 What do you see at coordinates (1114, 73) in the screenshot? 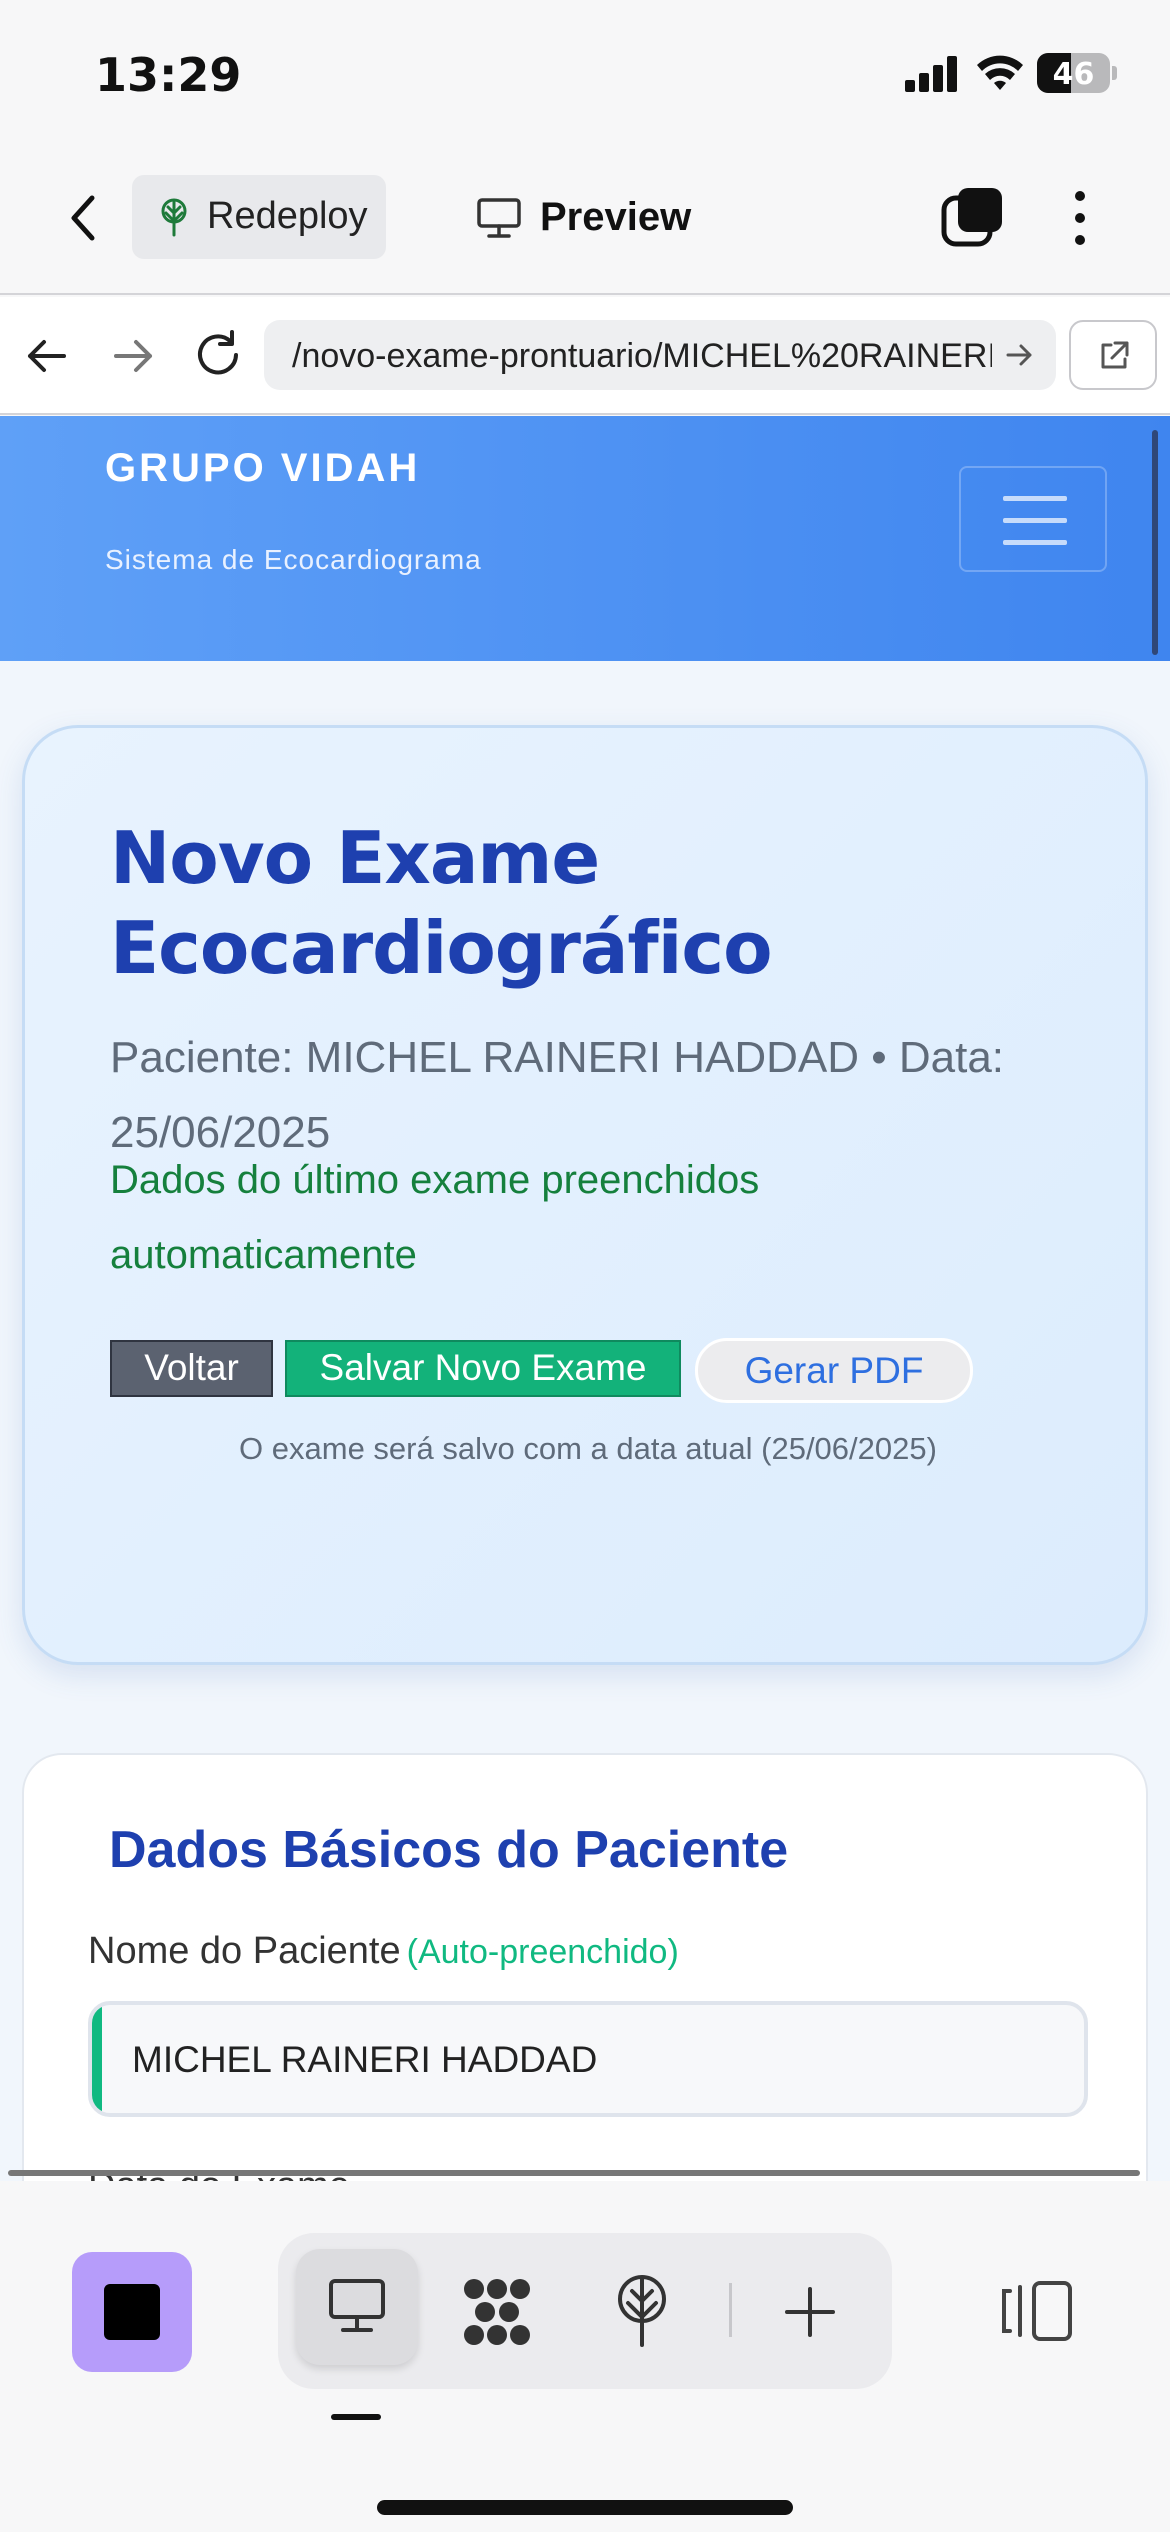
I see `battery-tip` at bounding box center [1114, 73].